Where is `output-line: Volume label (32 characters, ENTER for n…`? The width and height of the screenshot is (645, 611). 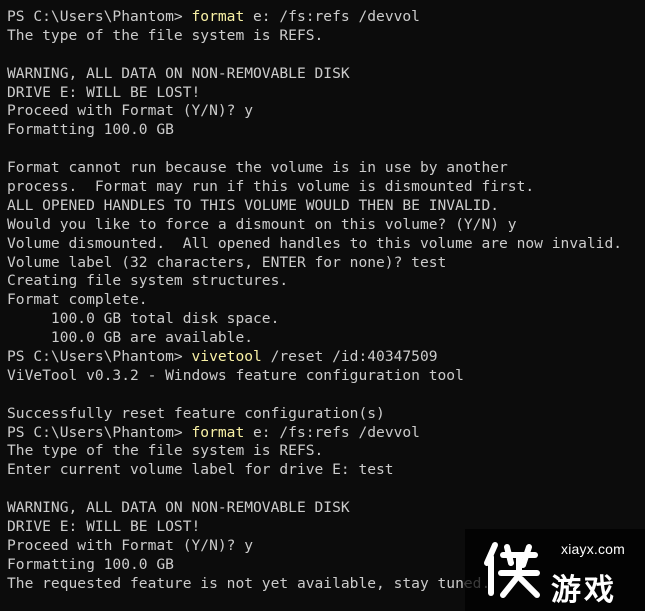
output-line: Volume label (32 characters, ENTER for n… is located at coordinates (227, 262).